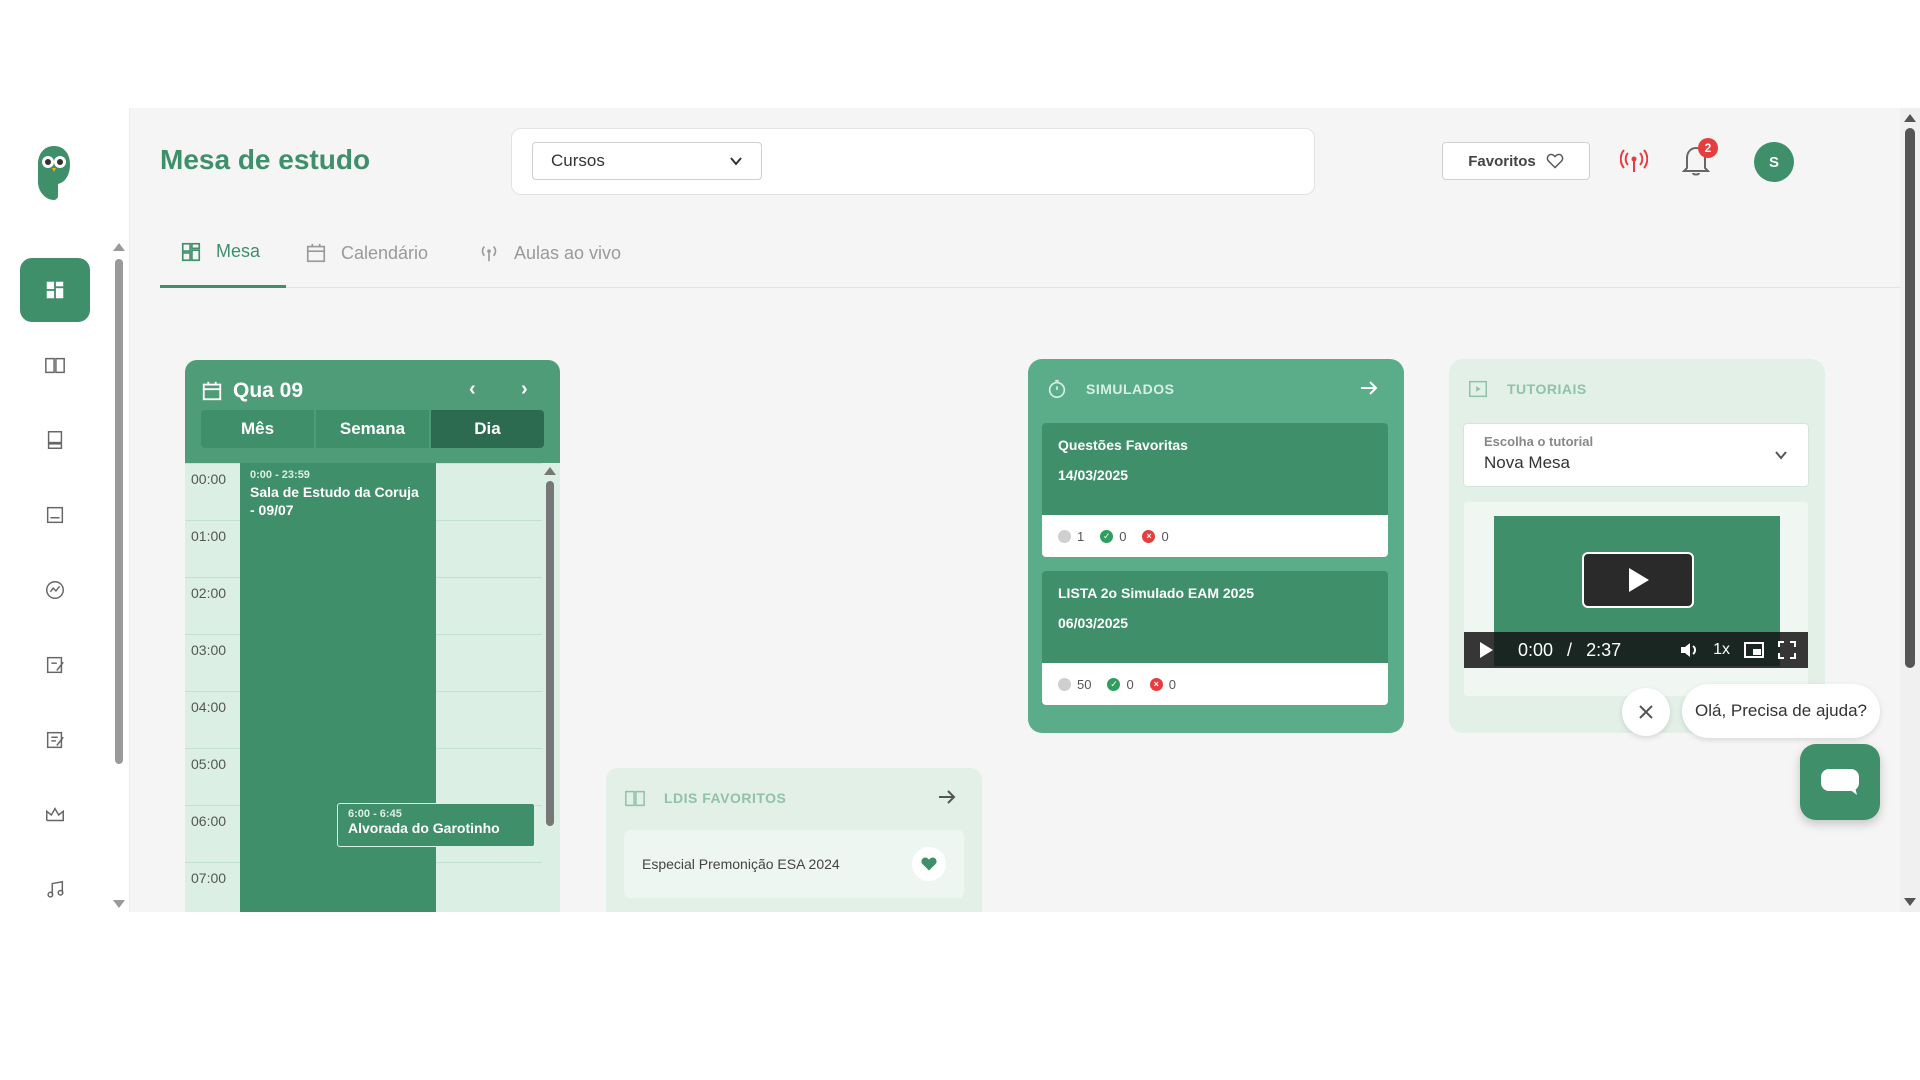 The image size is (1920, 1080). Describe the element at coordinates (1149, 536) in the screenshot. I see `x-icon: ×` at that location.